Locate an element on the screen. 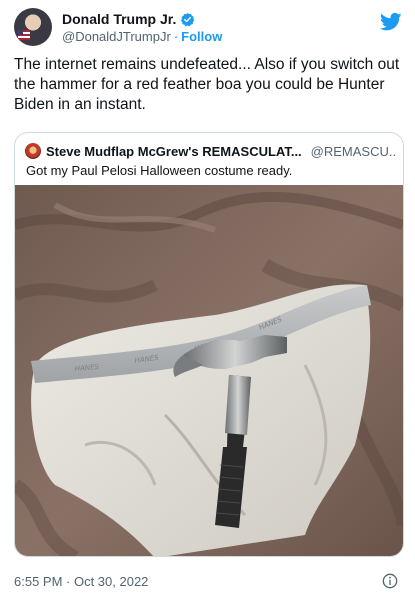  author-name-row: Donald Trump Jr. is located at coordinates (128, 19).